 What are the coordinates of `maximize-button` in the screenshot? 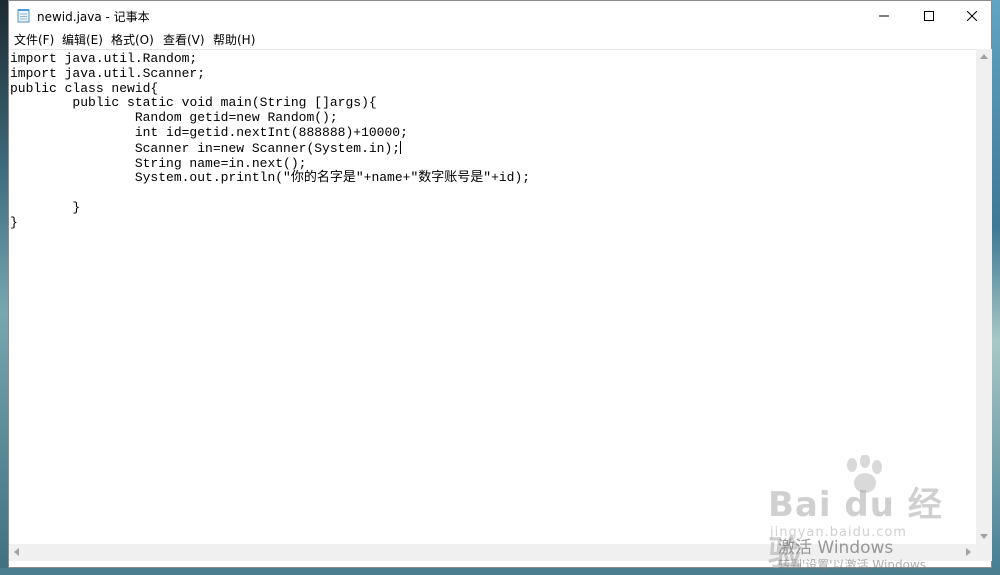 It's located at (929, 15).